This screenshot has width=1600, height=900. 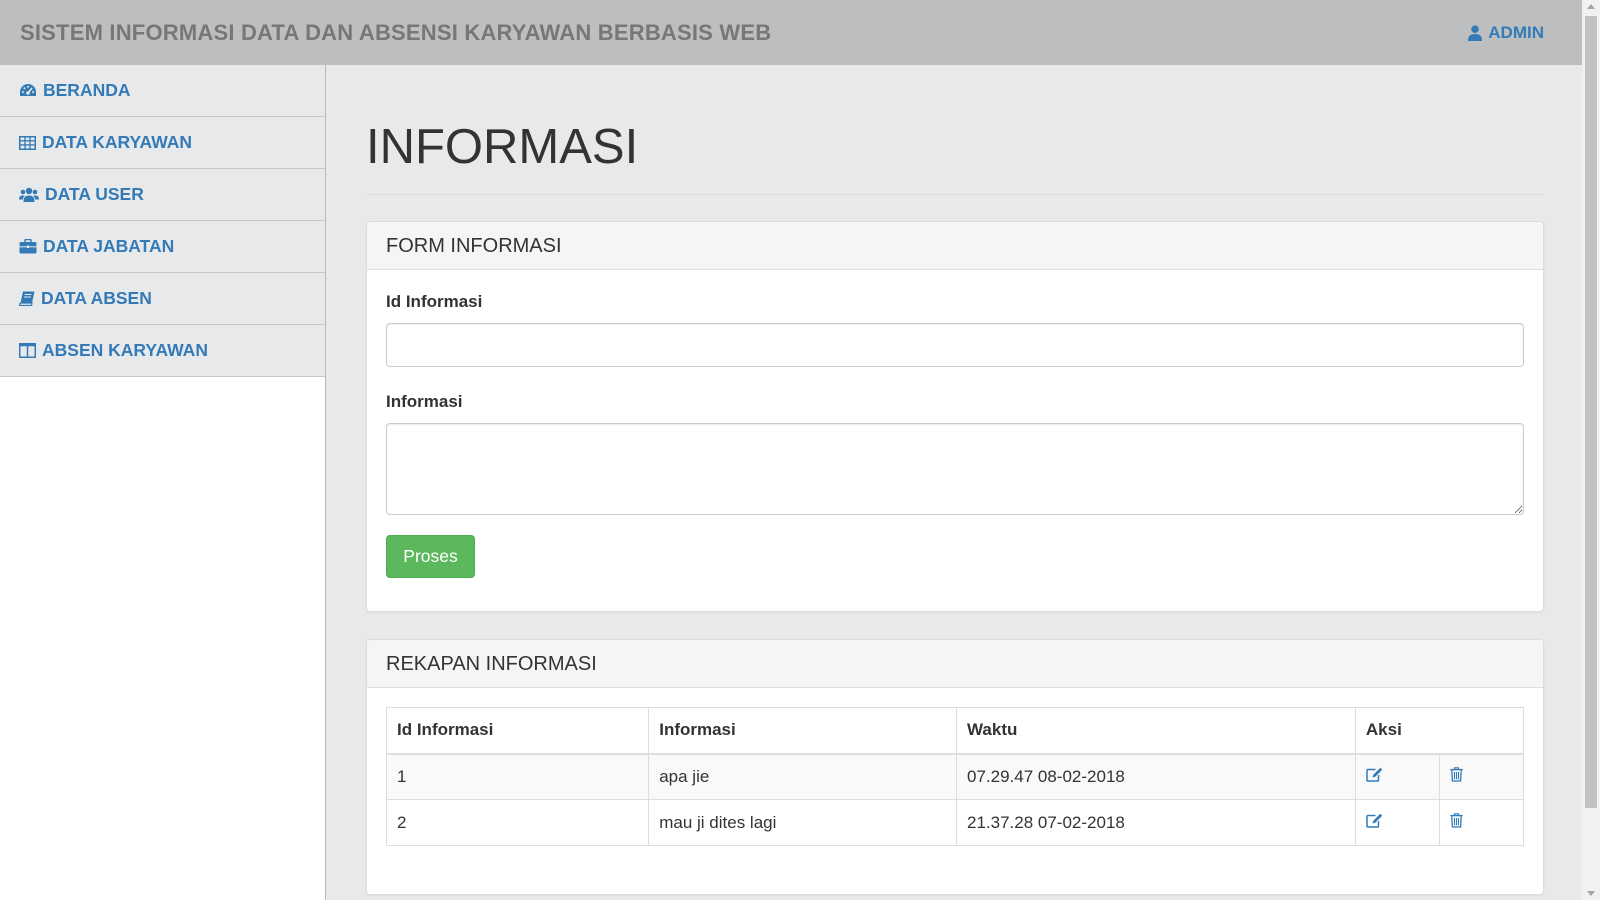 What do you see at coordinates (502, 147) in the screenshot?
I see `page-title: INFORMASI` at bounding box center [502, 147].